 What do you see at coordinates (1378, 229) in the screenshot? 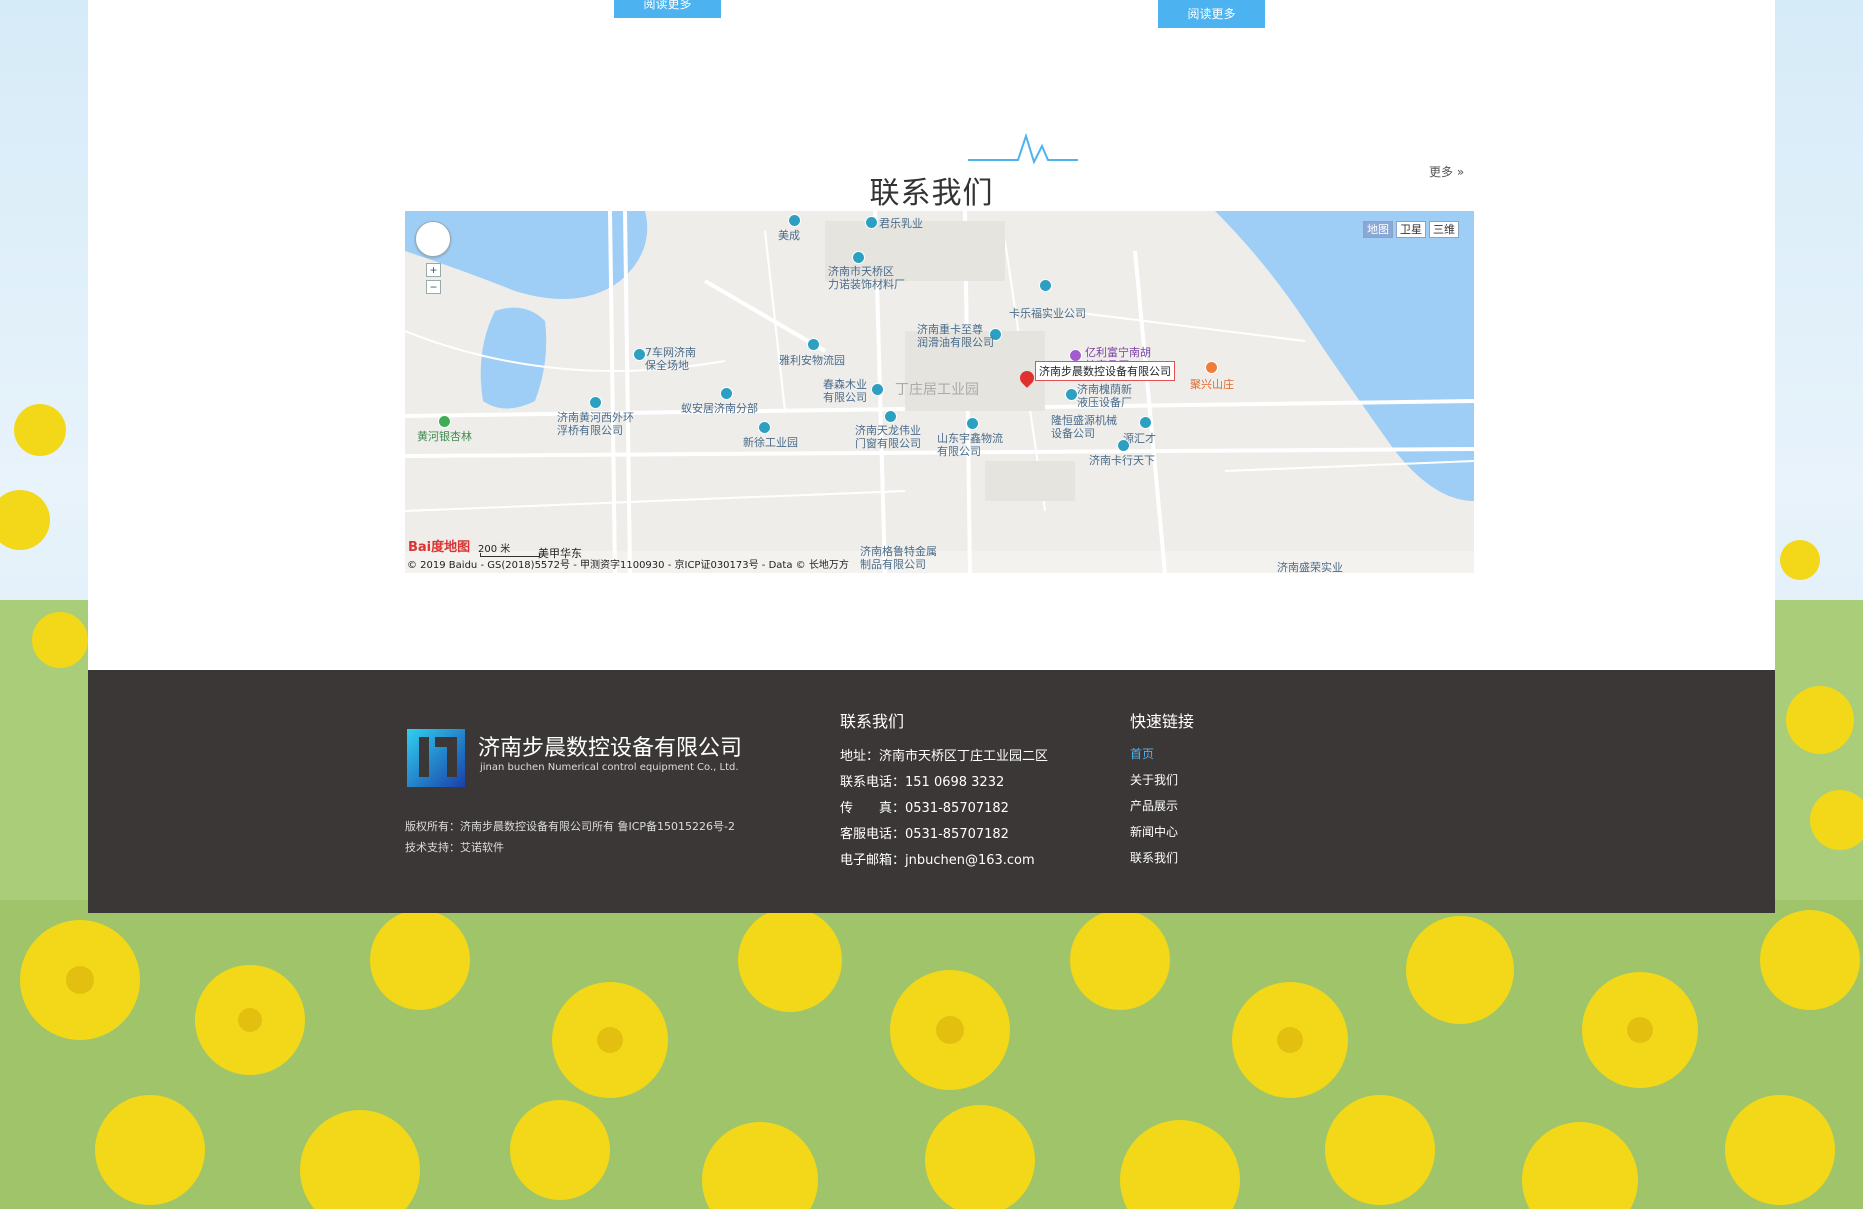
I see `map-type-map: 地图` at bounding box center [1378, 229].